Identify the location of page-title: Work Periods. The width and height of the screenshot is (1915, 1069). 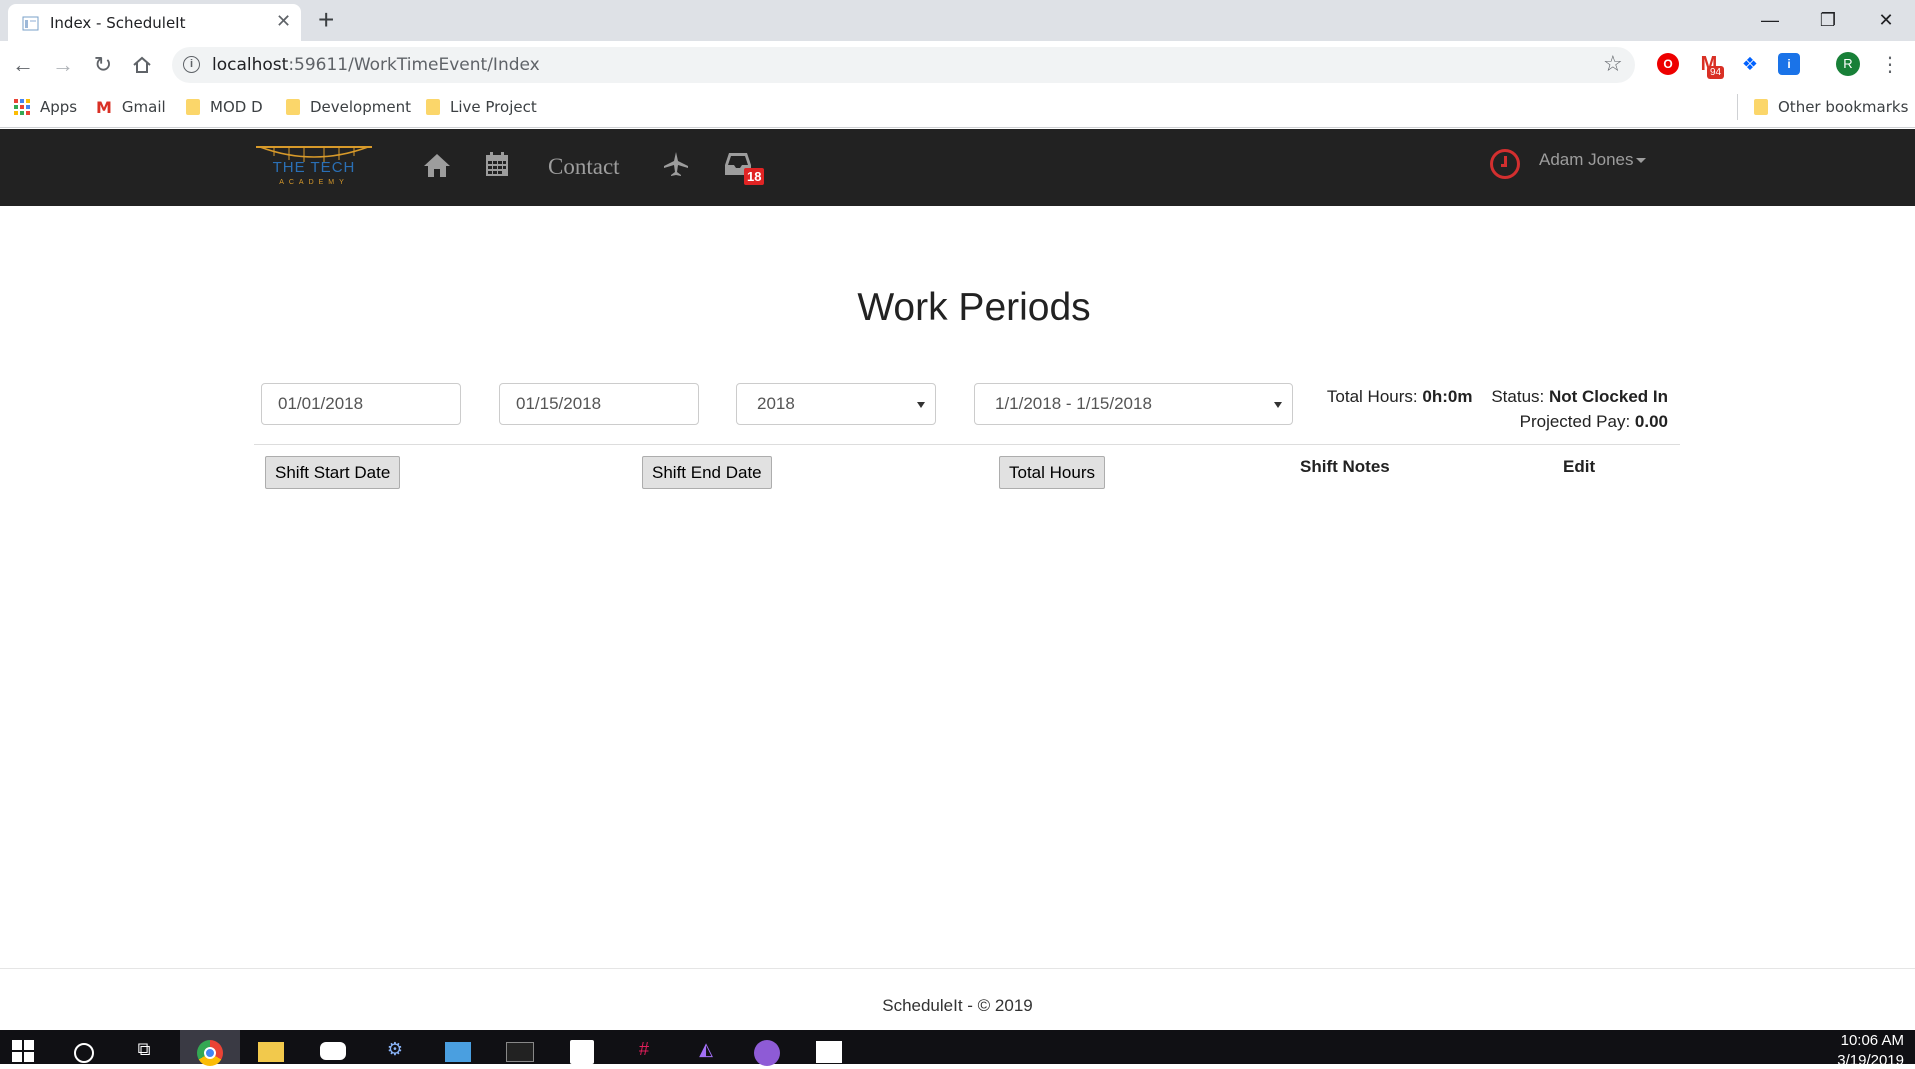
(974, 307).